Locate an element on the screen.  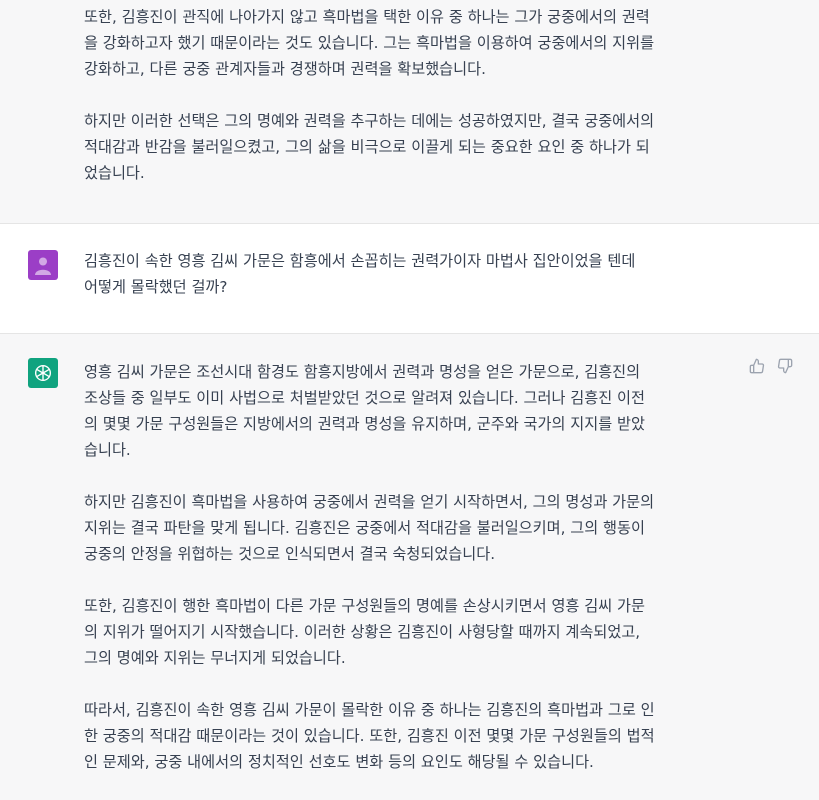
feedback-actions is located at coordinates (771, 366).